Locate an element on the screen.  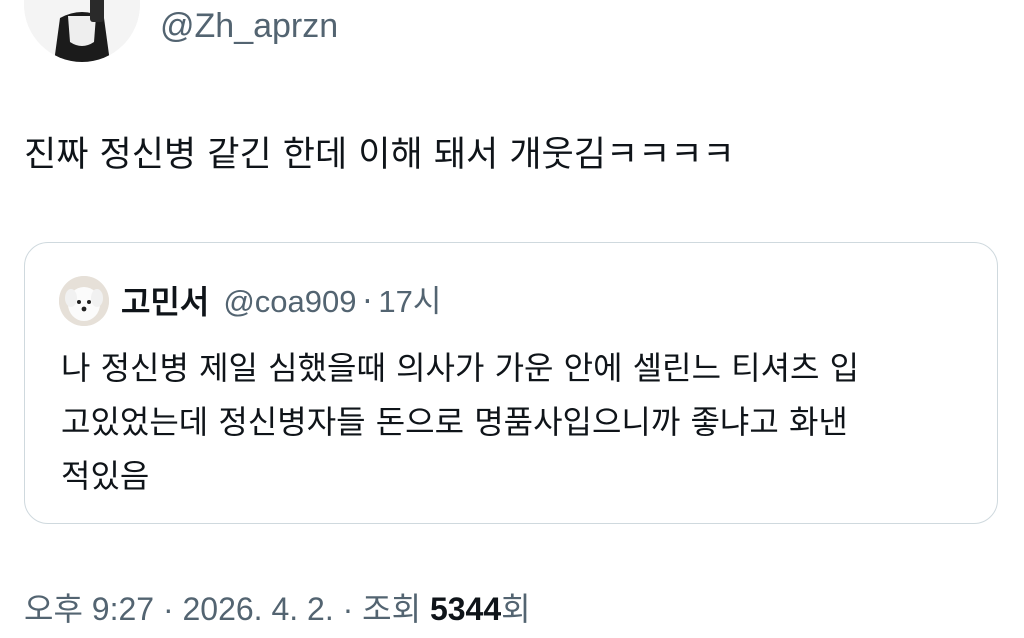
dog-avatar-icon is located at coordinates (84, 301).